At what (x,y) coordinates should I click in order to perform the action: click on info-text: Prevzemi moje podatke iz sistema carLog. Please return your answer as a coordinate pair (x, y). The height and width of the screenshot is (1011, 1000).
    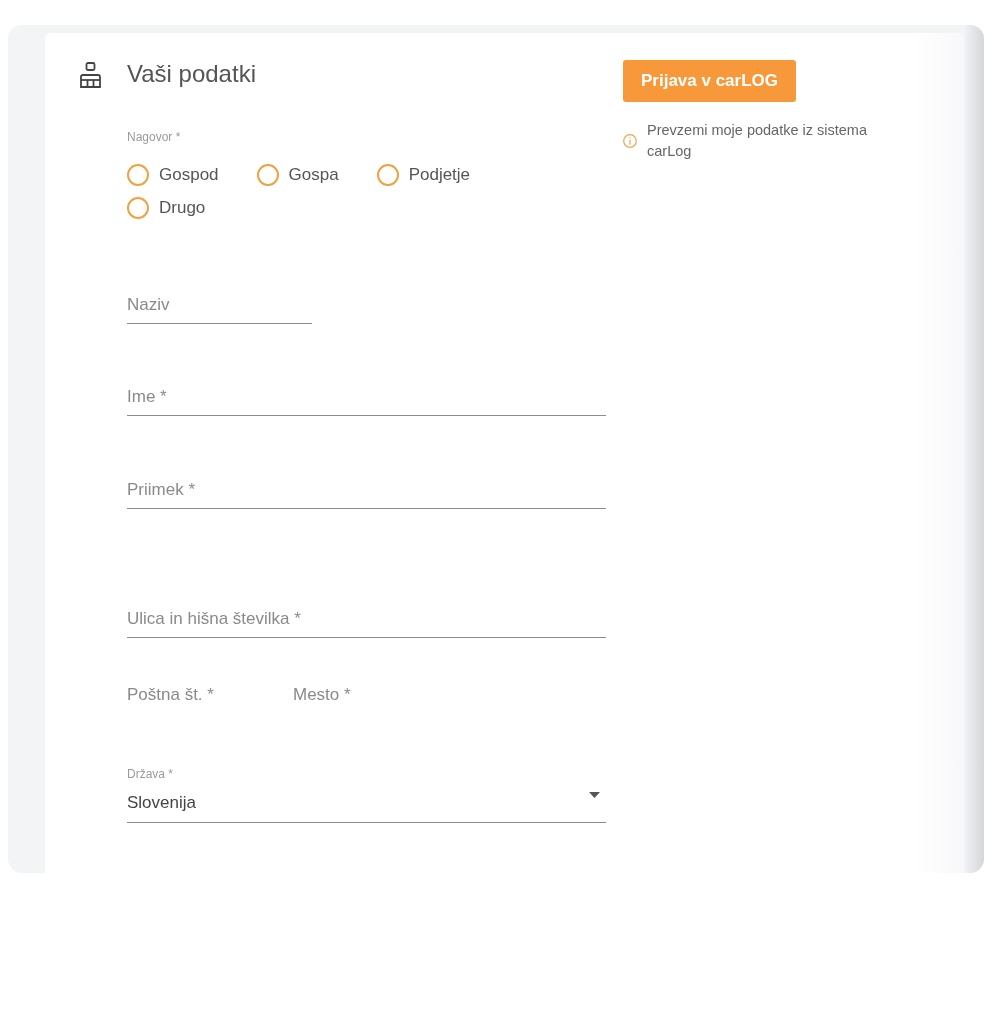
    Looking at the image, I should click on (757, 141).